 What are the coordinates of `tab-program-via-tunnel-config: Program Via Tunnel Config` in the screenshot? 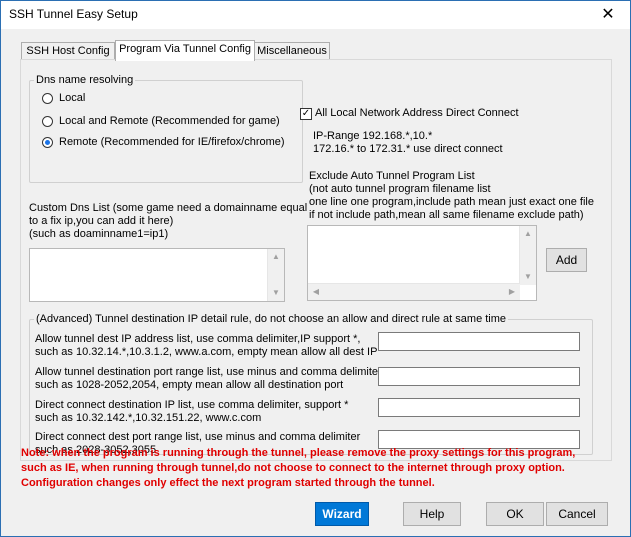 It's located at (185, 50).